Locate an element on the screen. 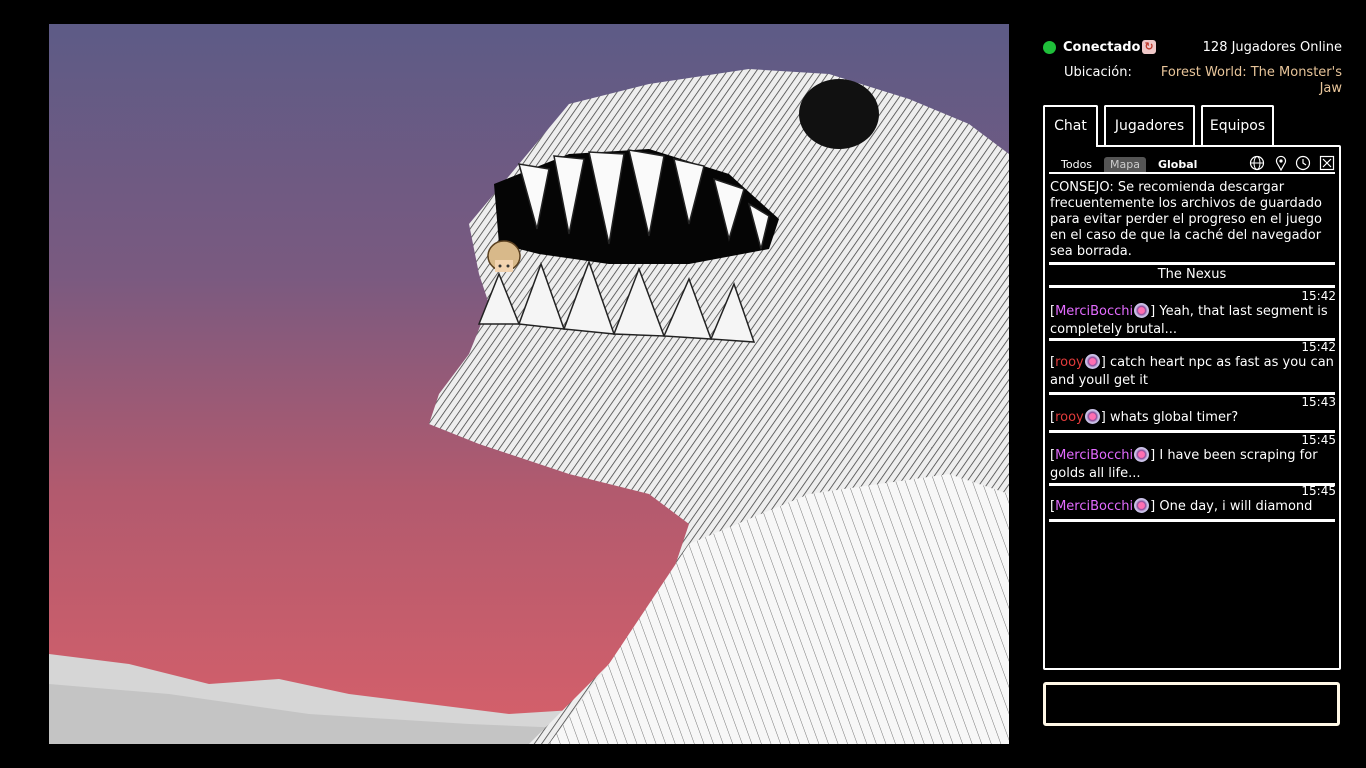  online-players-count: 128 Jugadores Online is located at coordinates (1272, 47).